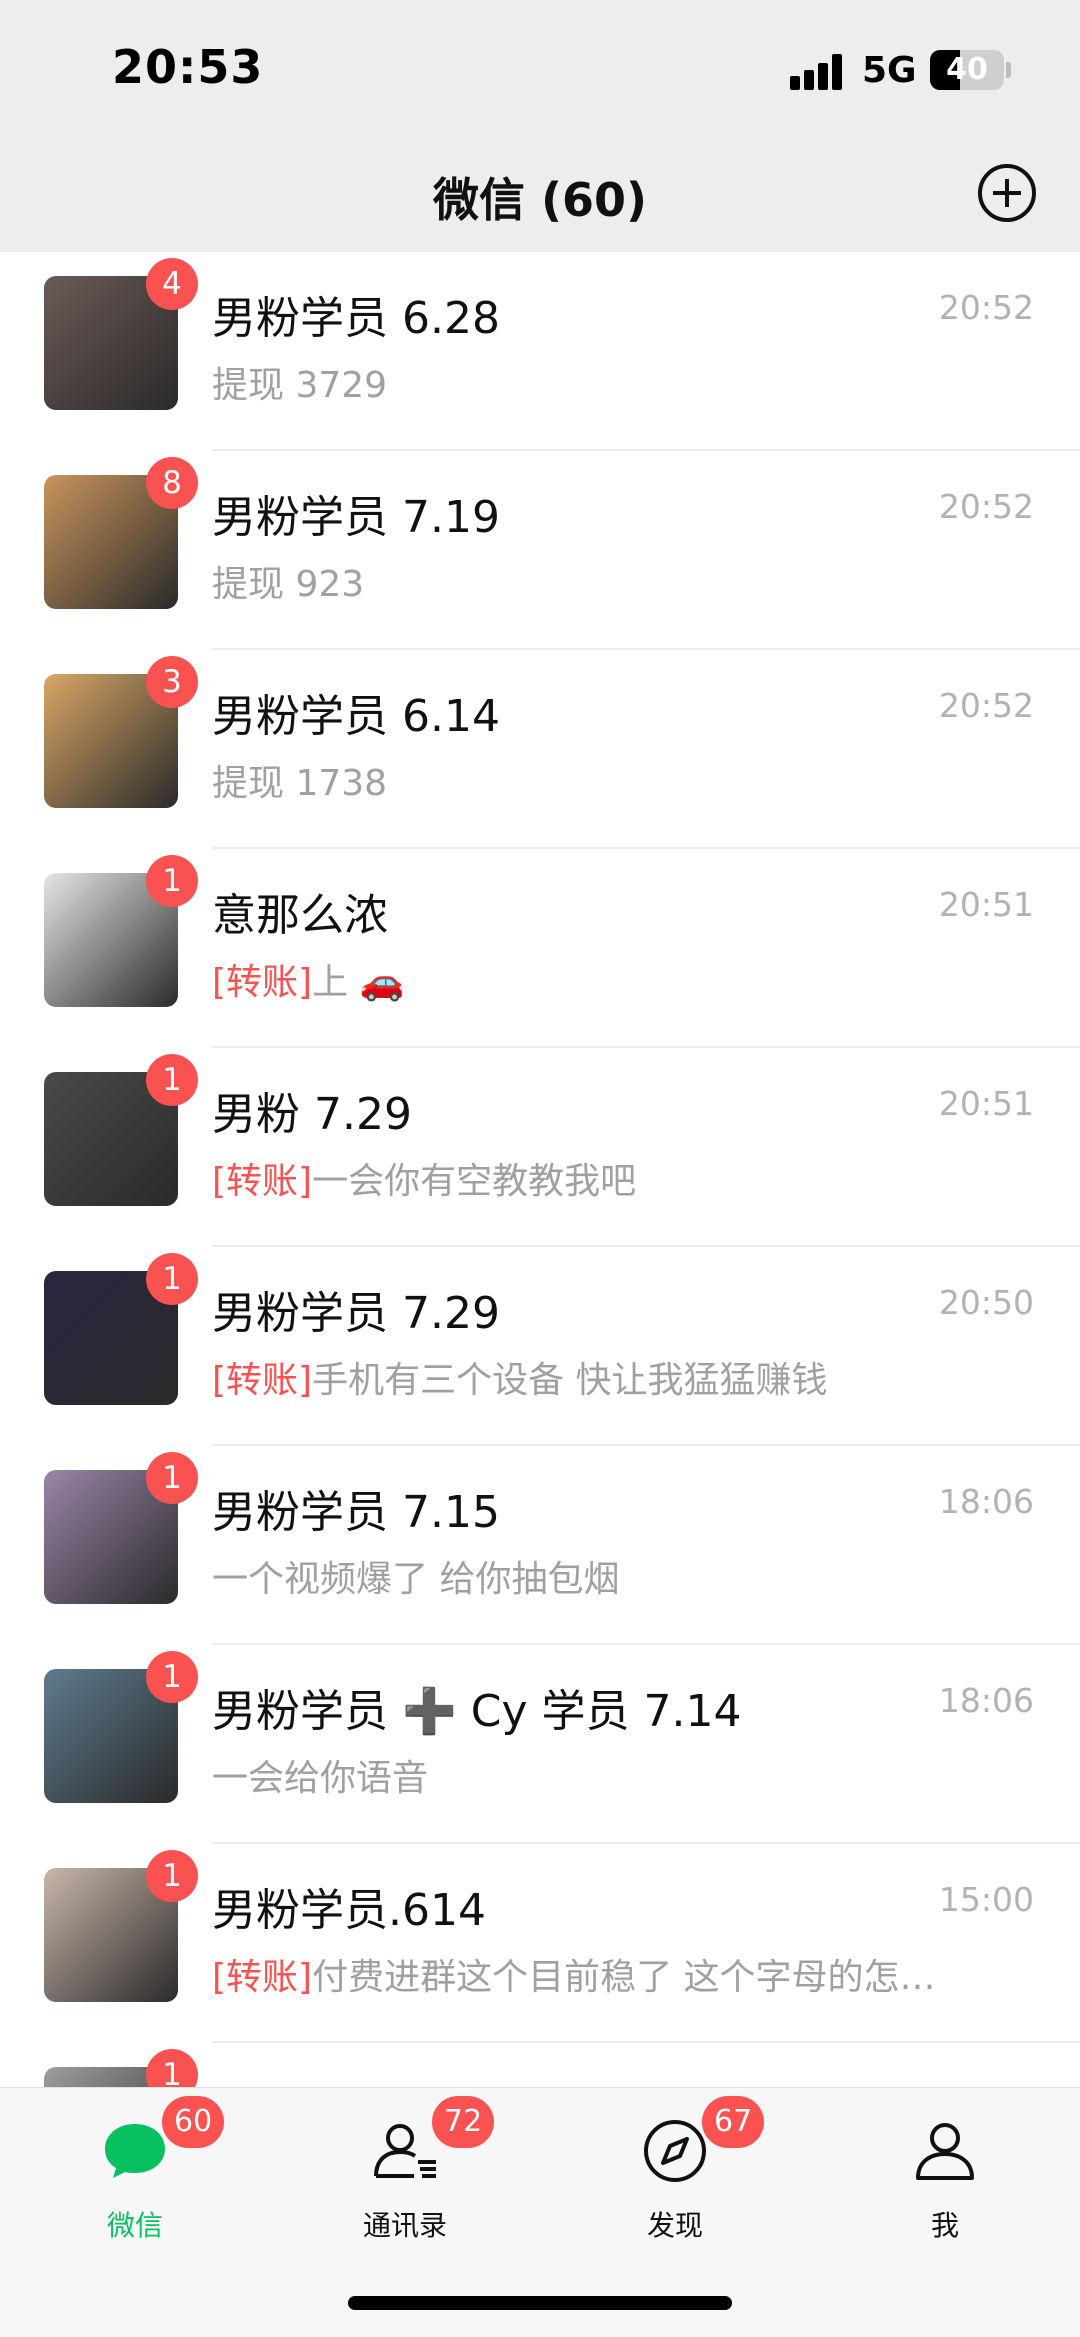 This screenshot has width=1080, height=2337. What do you see at coordinates (349, 1910) in the screenshot?
I see `chat-name: 男粉学员.614` at bounding box center [349, 1910].